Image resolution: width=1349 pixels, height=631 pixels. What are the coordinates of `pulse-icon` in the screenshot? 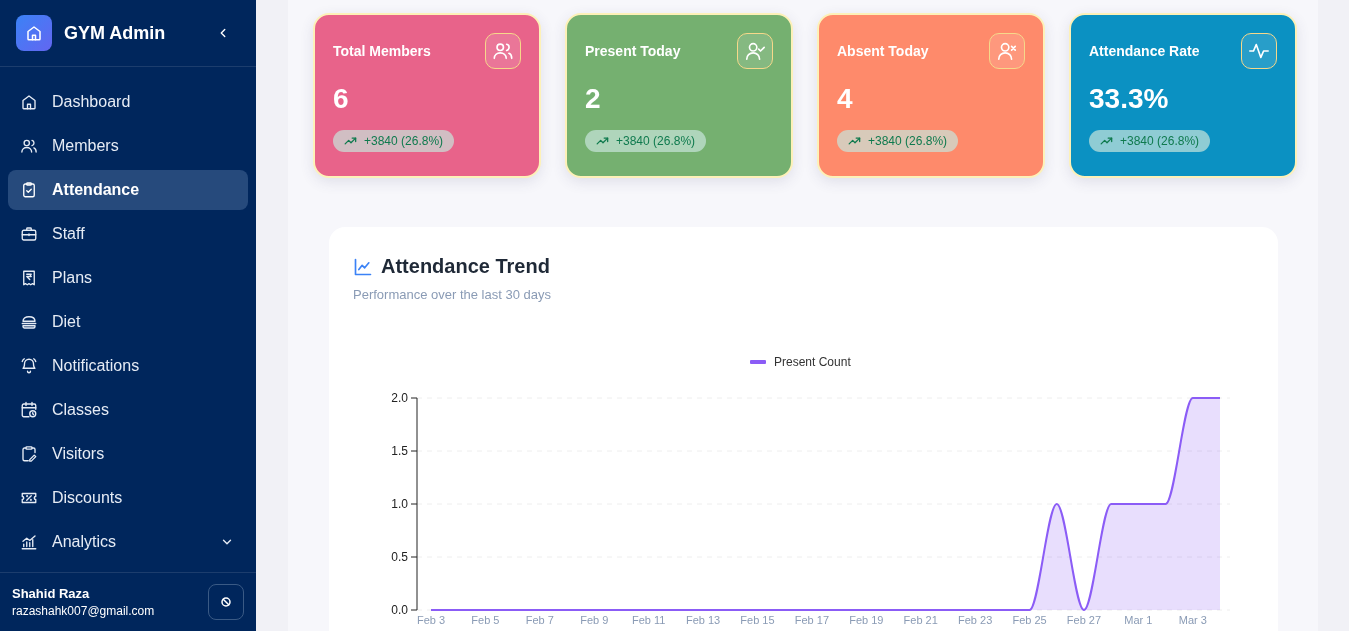 It's located at (1259, 51).